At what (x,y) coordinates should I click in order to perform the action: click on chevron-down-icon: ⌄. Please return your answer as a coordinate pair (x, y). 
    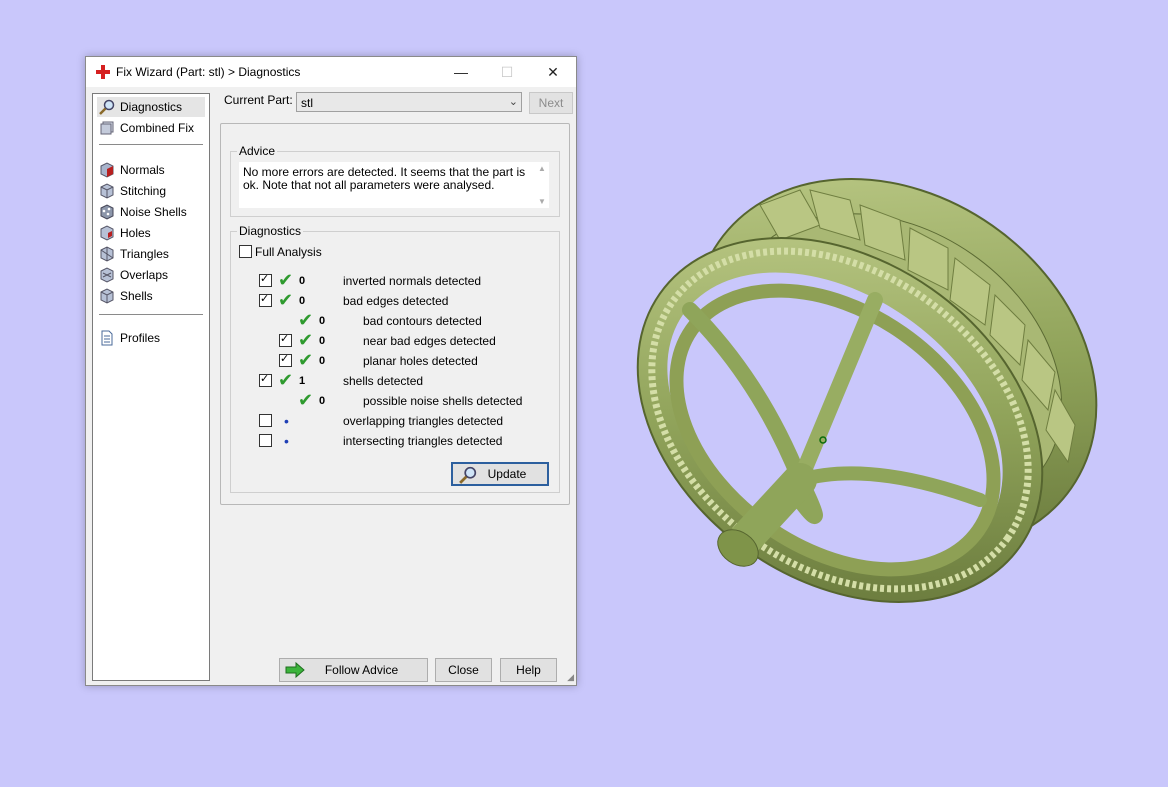
    Looking at the image, I should click on (513, 102).